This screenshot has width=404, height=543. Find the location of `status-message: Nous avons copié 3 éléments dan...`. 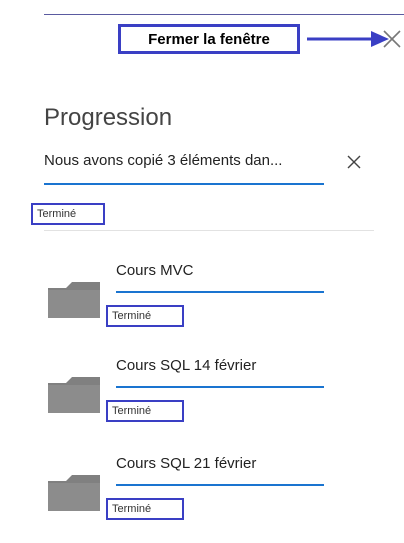

status-message: Nous avons copié 3 éléments dan... is located at coordinates (163, 160).